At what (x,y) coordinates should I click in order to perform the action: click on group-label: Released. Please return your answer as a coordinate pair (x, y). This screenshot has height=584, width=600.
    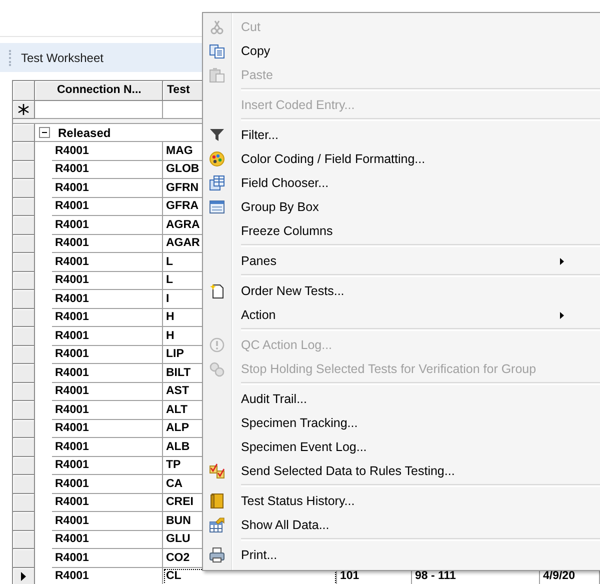
    Looking at the image, I should click on (84, 133).